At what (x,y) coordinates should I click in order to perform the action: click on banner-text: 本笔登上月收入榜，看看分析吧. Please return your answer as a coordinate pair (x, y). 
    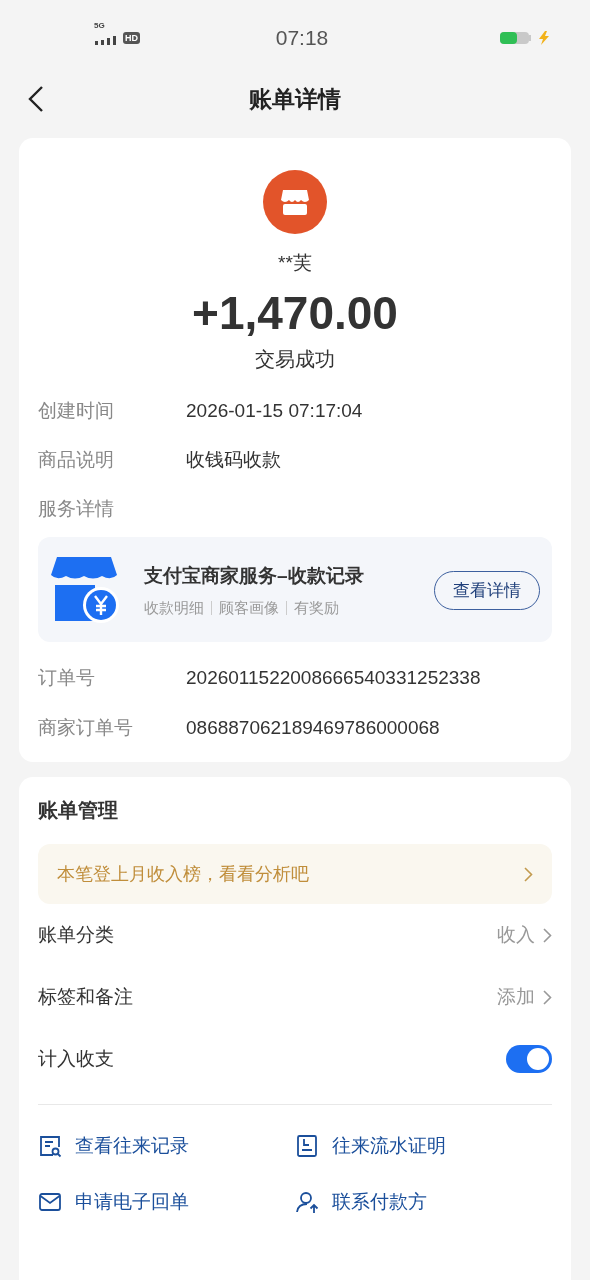
    Looking at the image, I should click on (183, 874).